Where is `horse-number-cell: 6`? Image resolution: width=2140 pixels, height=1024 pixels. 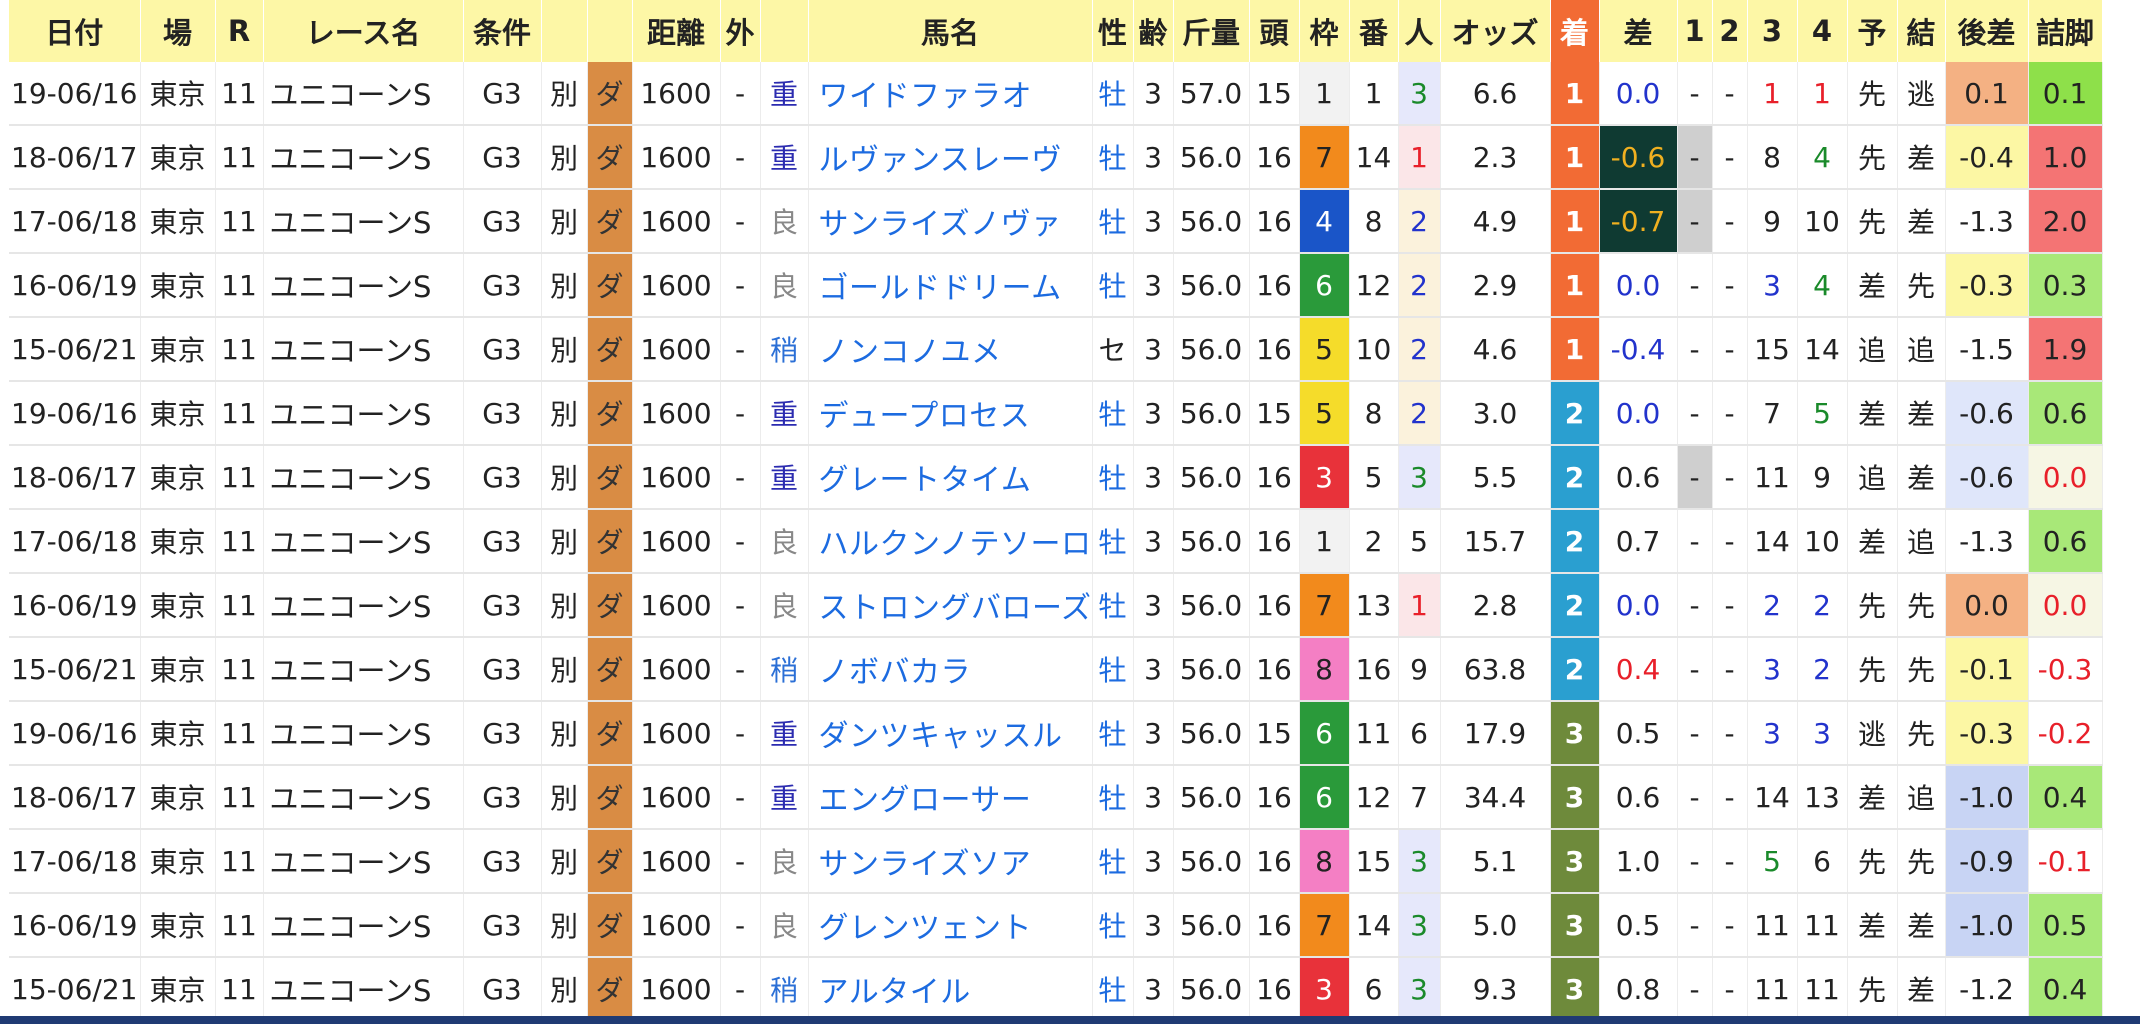
horse-number-cell: 6 is located at coordinates (1374, 989).